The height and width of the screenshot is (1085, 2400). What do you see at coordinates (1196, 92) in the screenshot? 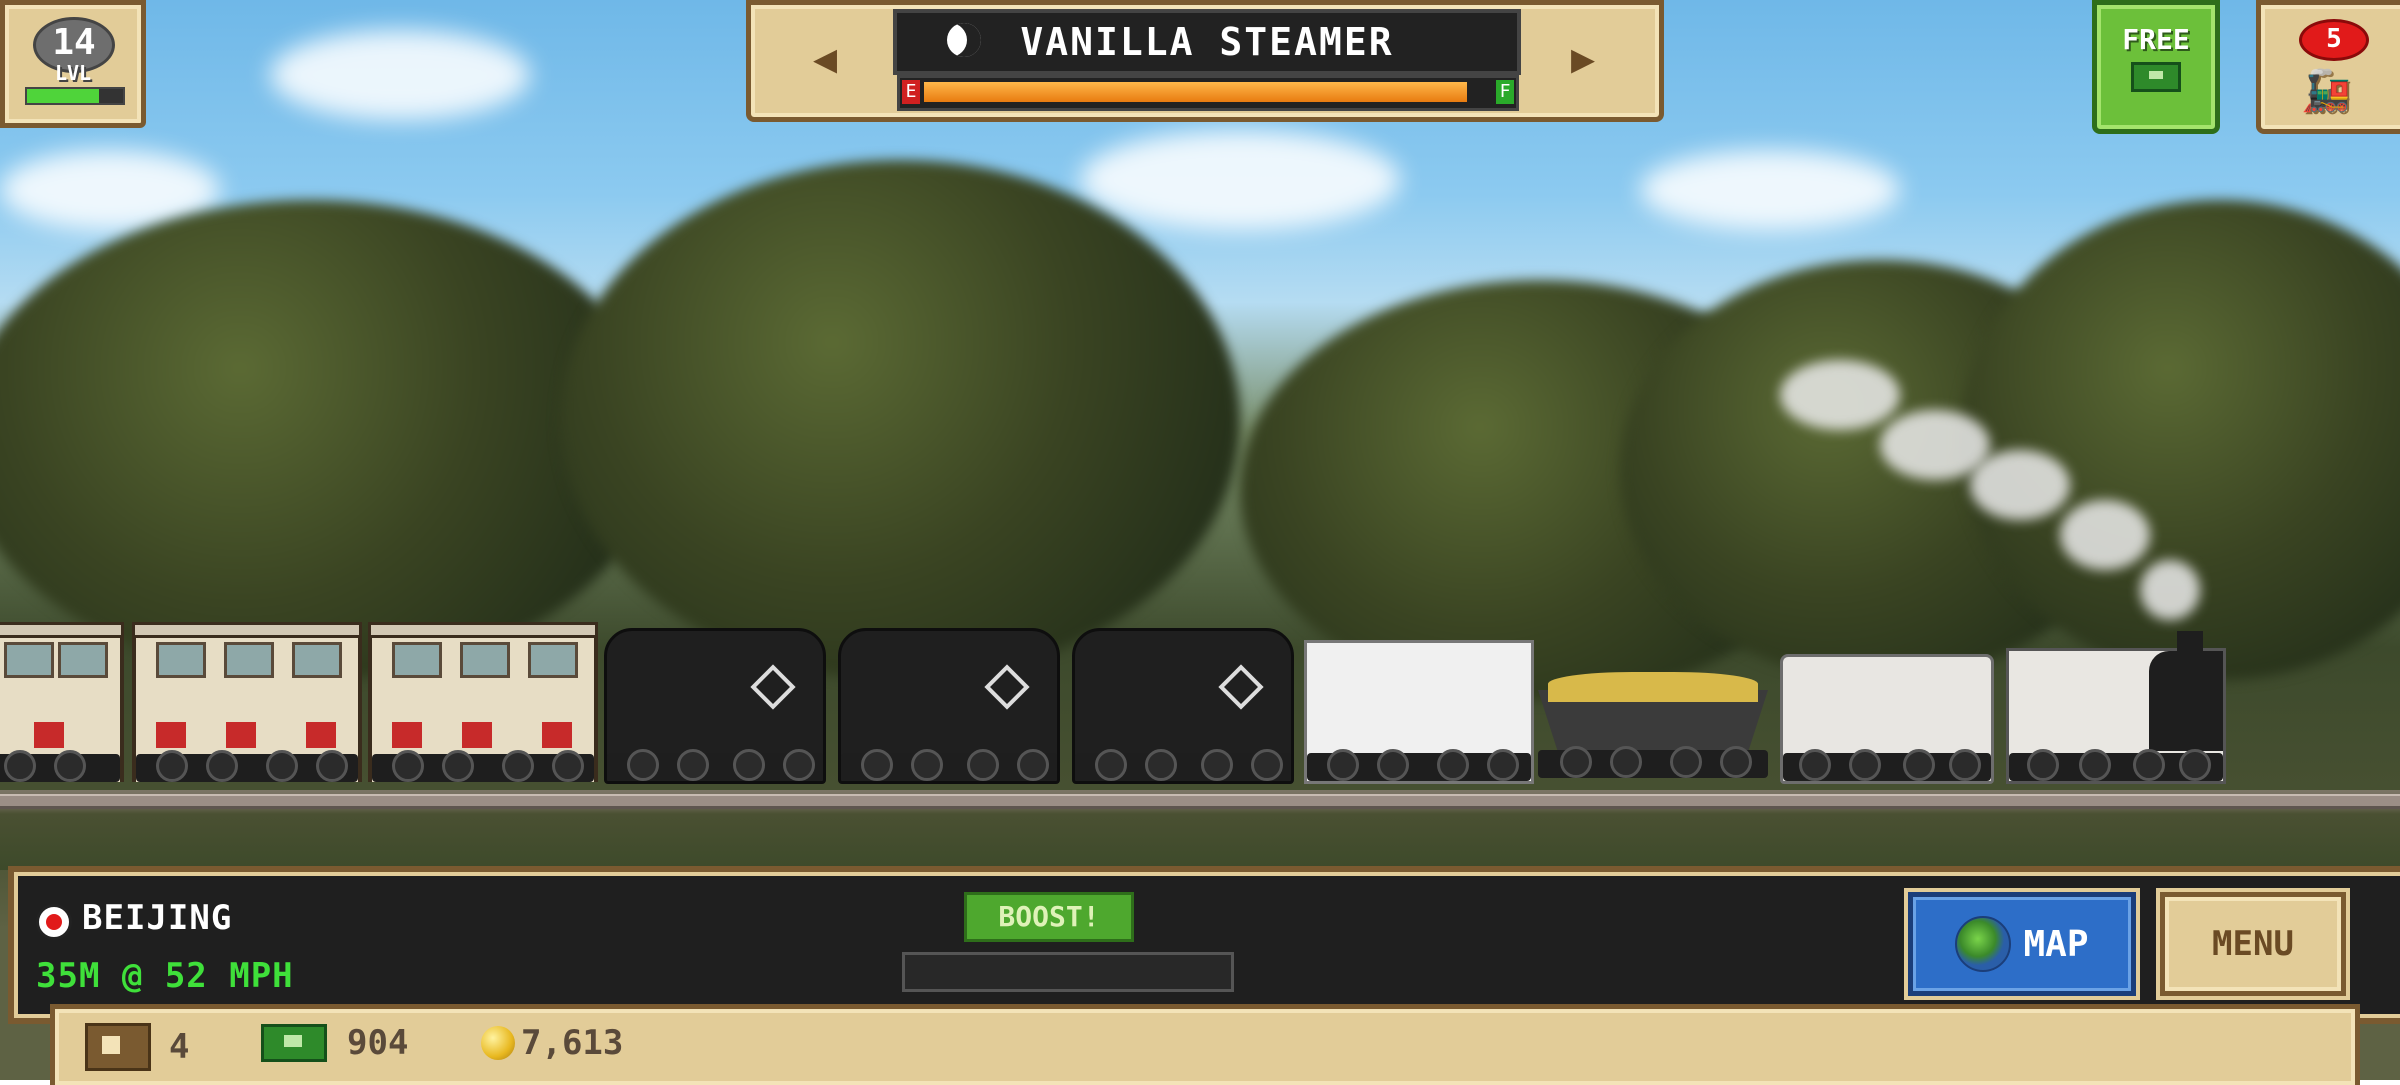
I see `fuel-fill` at bounding box center [1196, 92].